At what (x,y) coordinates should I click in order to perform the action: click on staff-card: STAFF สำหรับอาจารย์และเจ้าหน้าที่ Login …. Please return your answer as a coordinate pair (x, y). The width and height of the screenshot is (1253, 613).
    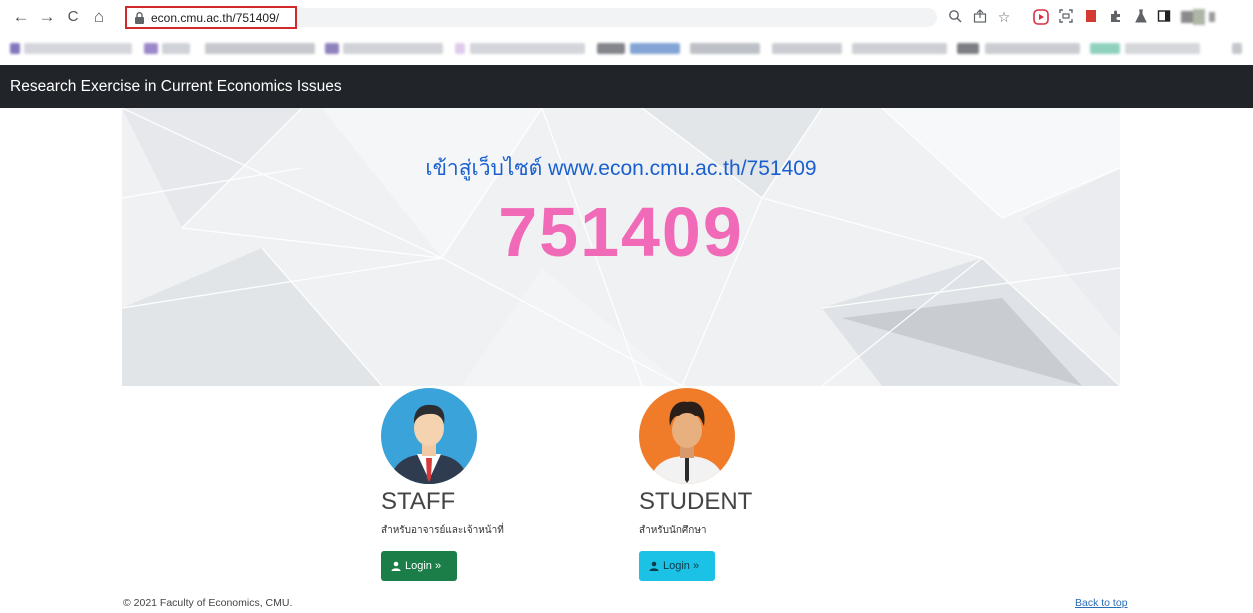
    Looking at the image, I should click on (481, 488).